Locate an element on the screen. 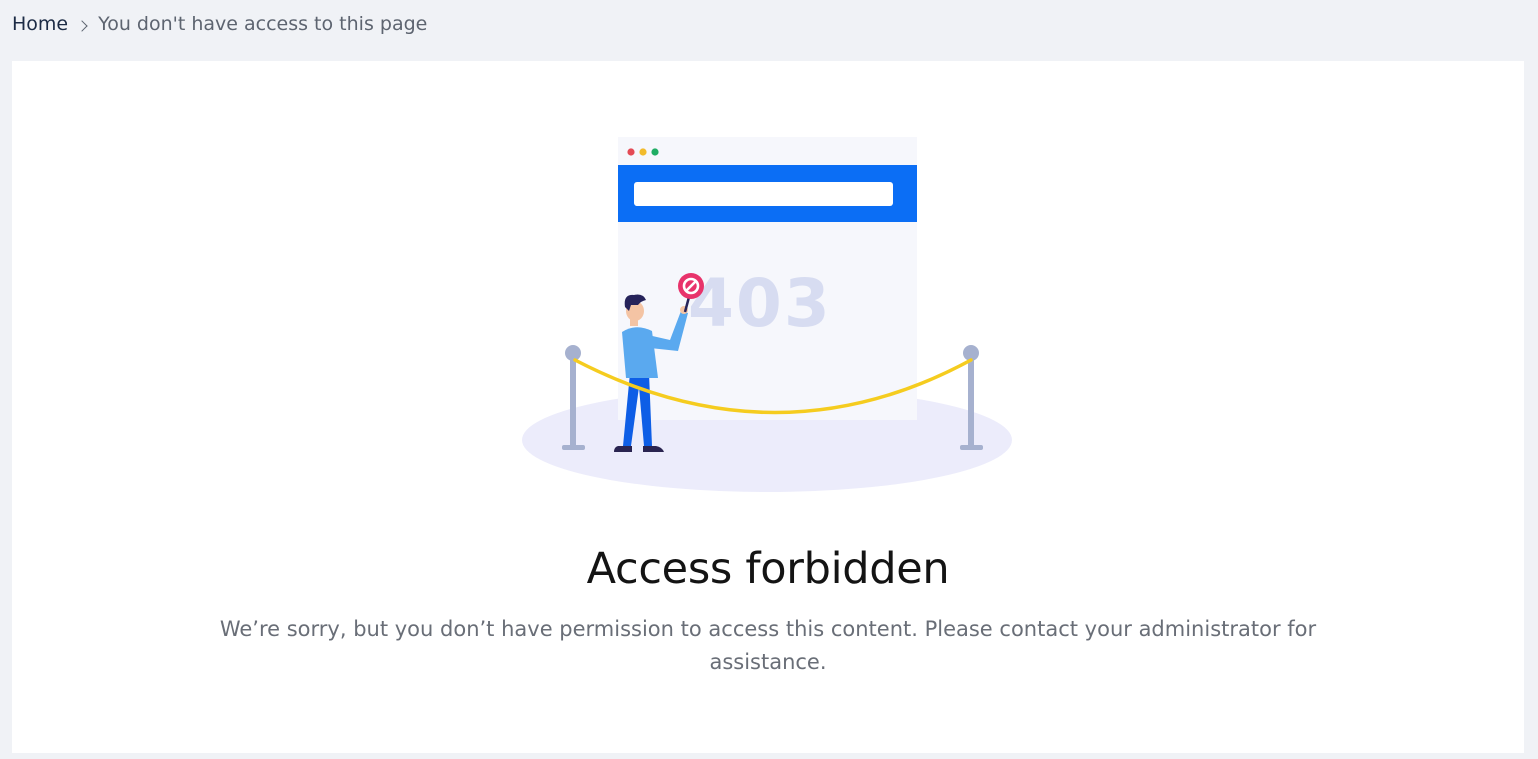  error-code: 403 is located at coordinates (760, 303).